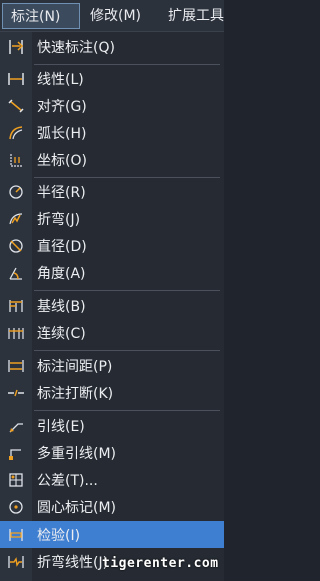 This screenshot has width=320, height=581. Describe the element at coordinates (62, 160) in the screenshot. I see `menu-item-label: 坐标(O)` at that location.